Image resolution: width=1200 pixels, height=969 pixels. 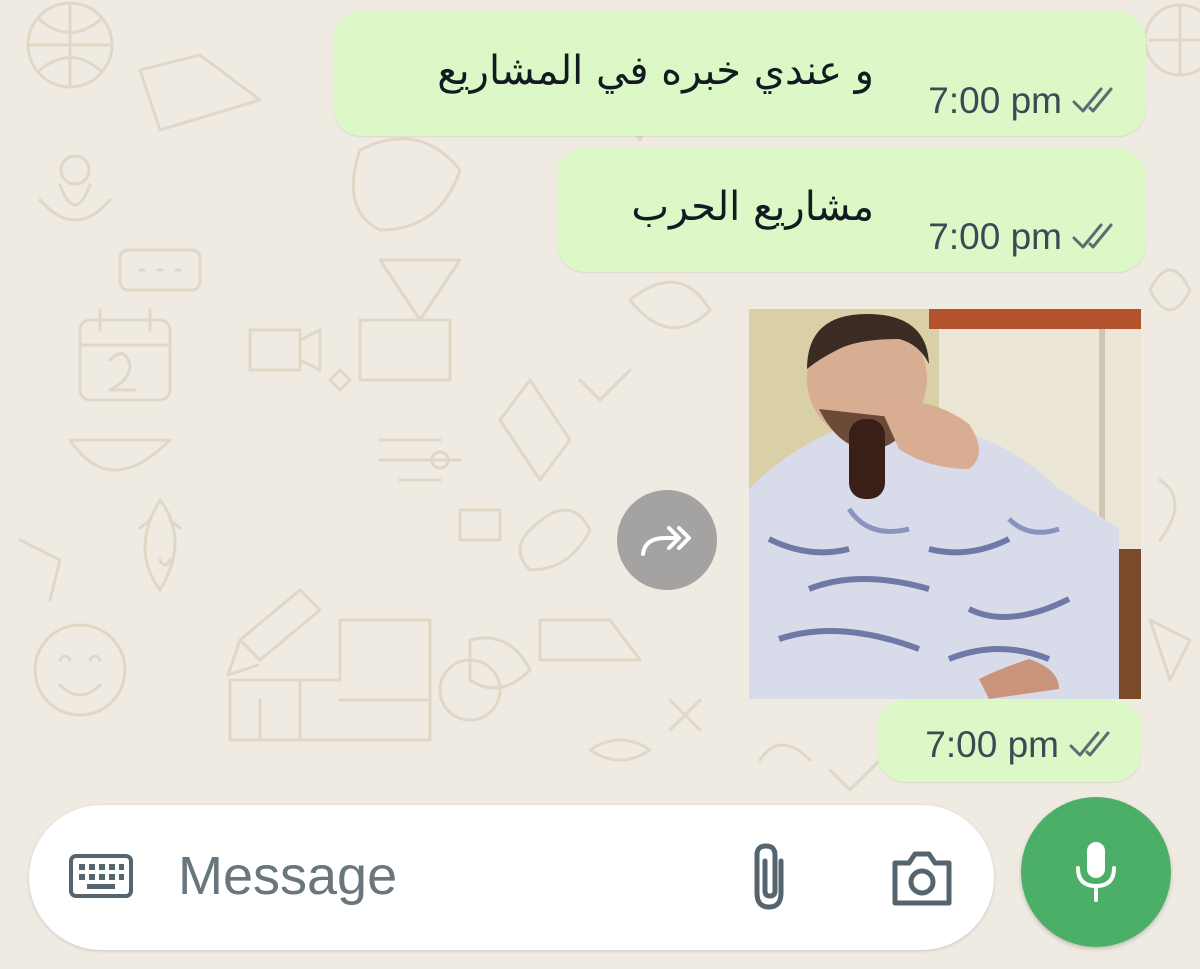 I want to click on message-input: Message, so click(x=287, y=876).